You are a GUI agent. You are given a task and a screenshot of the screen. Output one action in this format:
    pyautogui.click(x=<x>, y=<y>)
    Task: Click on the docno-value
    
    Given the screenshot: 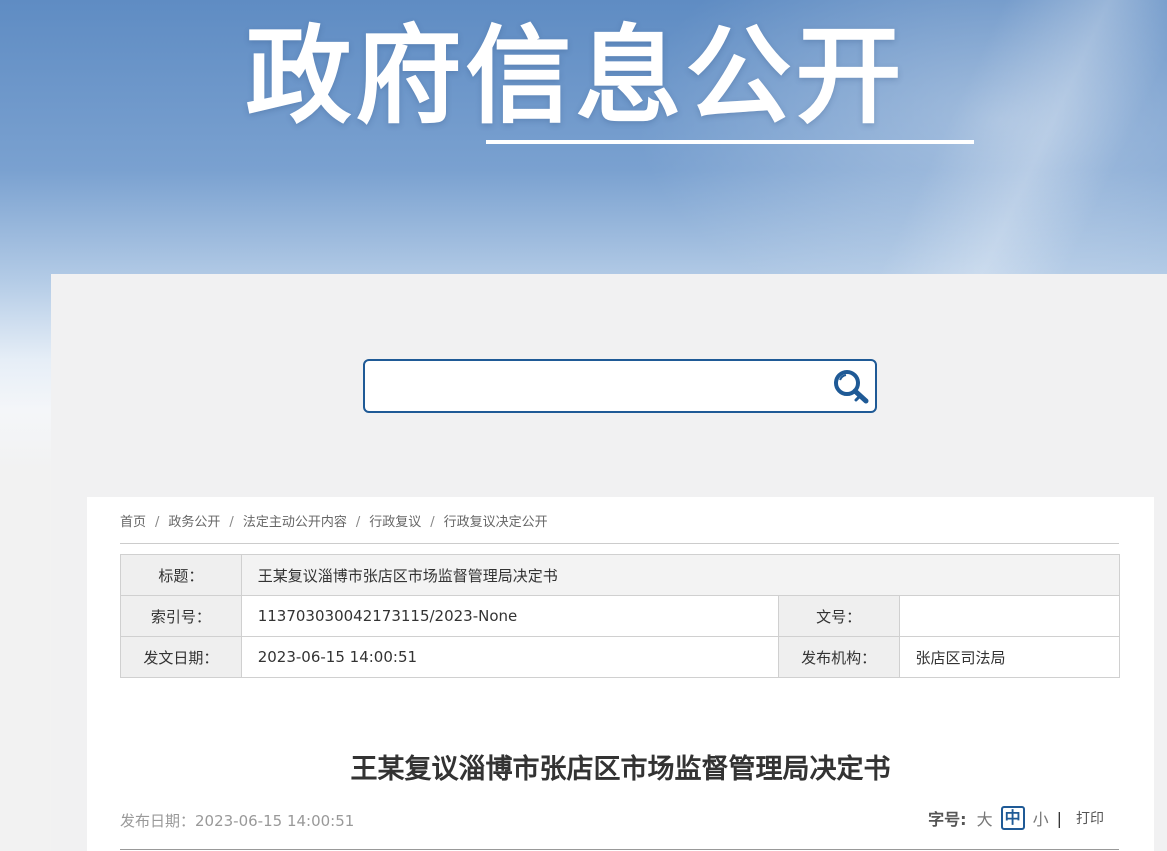 What is the action you would take?
    pyautogui.click(x=1009, y=616)
    